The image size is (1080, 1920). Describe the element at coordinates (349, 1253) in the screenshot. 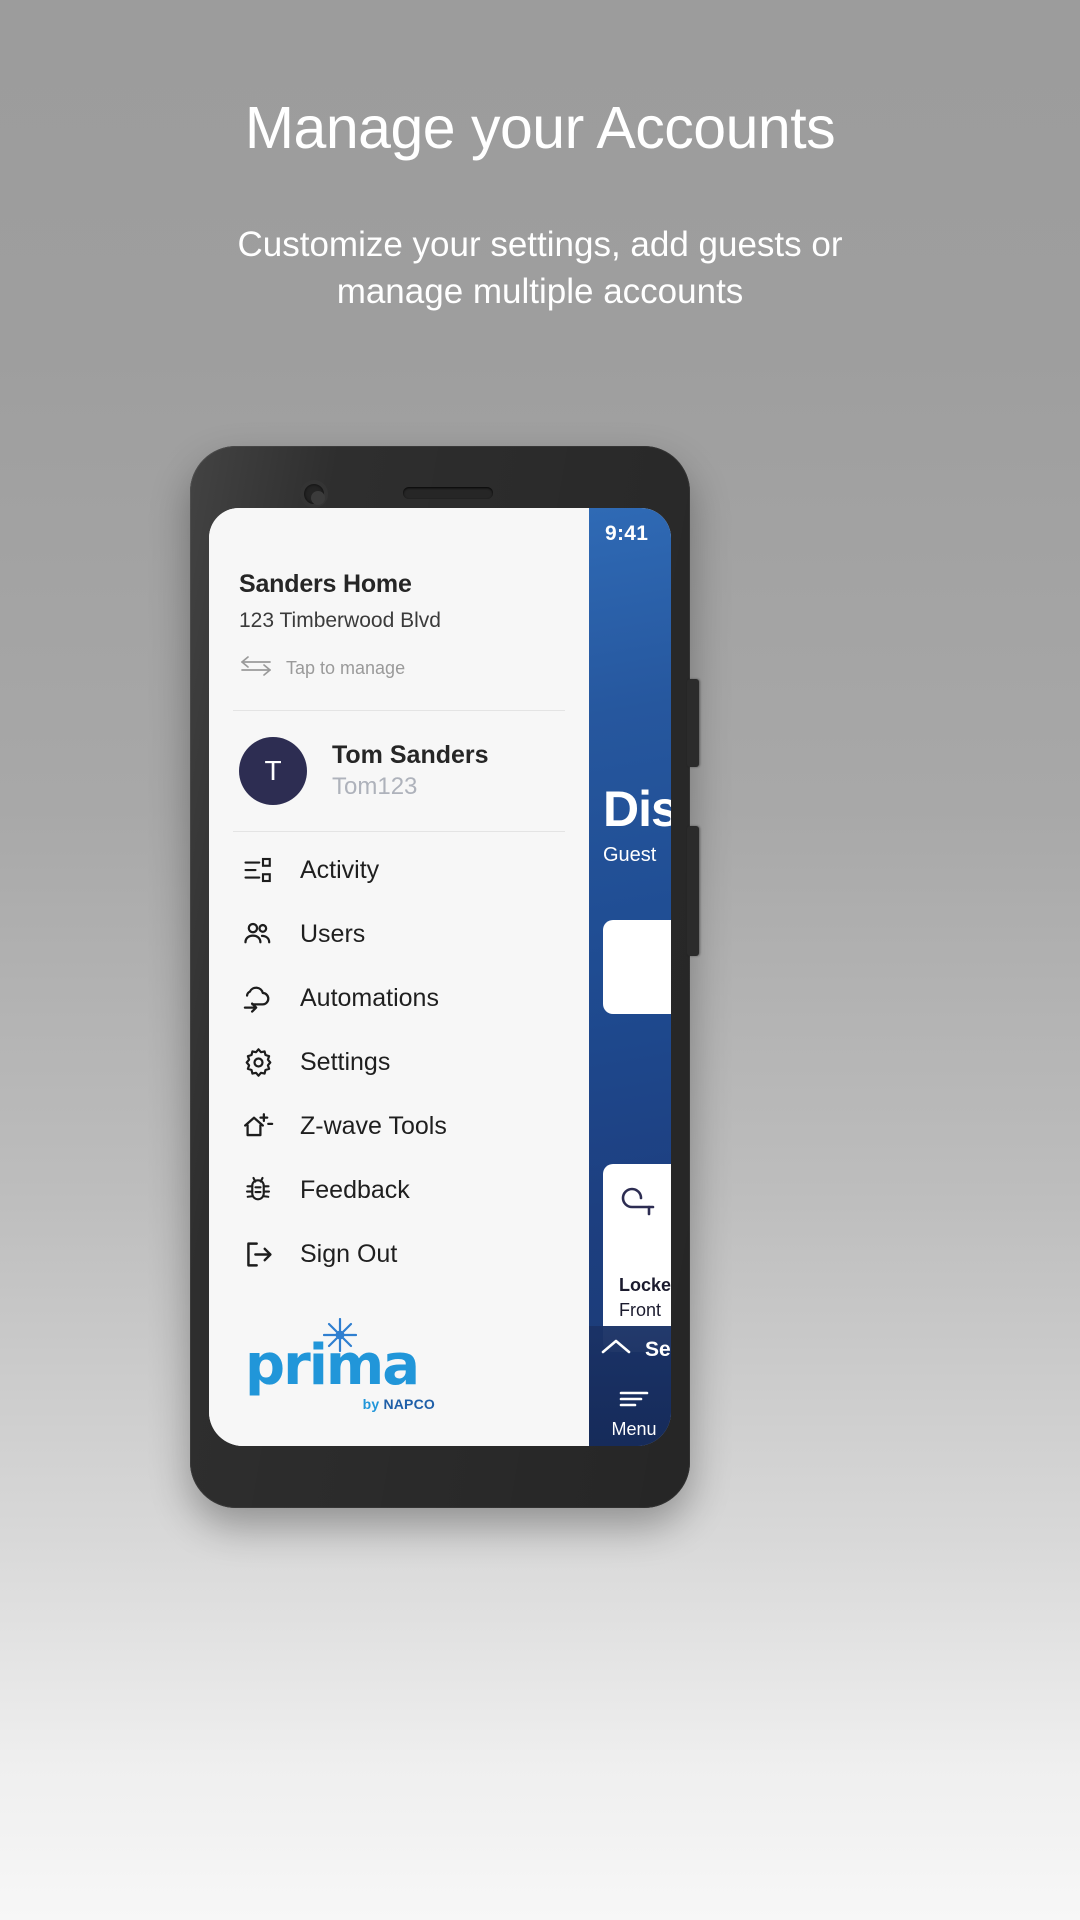

I see `menu-item-label: Sign Out` at that location.